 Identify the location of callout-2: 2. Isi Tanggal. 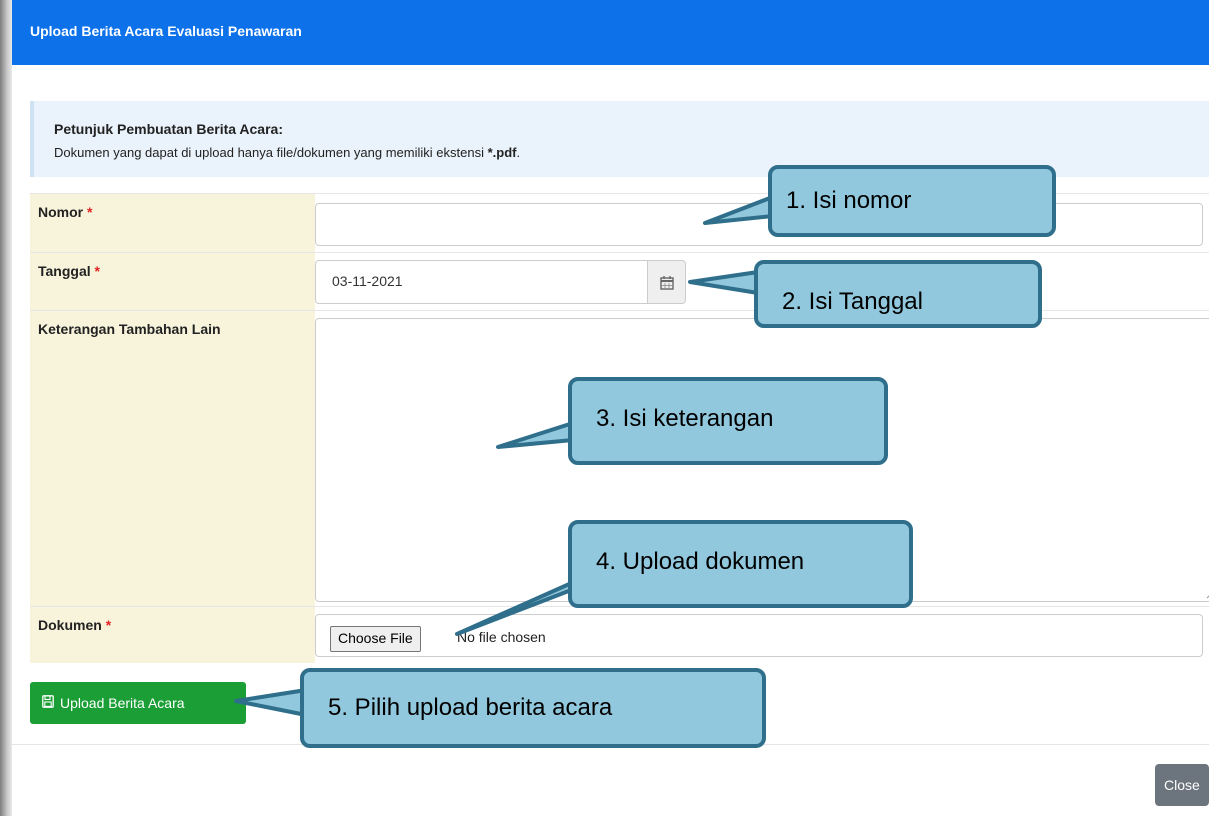
(898, 294).